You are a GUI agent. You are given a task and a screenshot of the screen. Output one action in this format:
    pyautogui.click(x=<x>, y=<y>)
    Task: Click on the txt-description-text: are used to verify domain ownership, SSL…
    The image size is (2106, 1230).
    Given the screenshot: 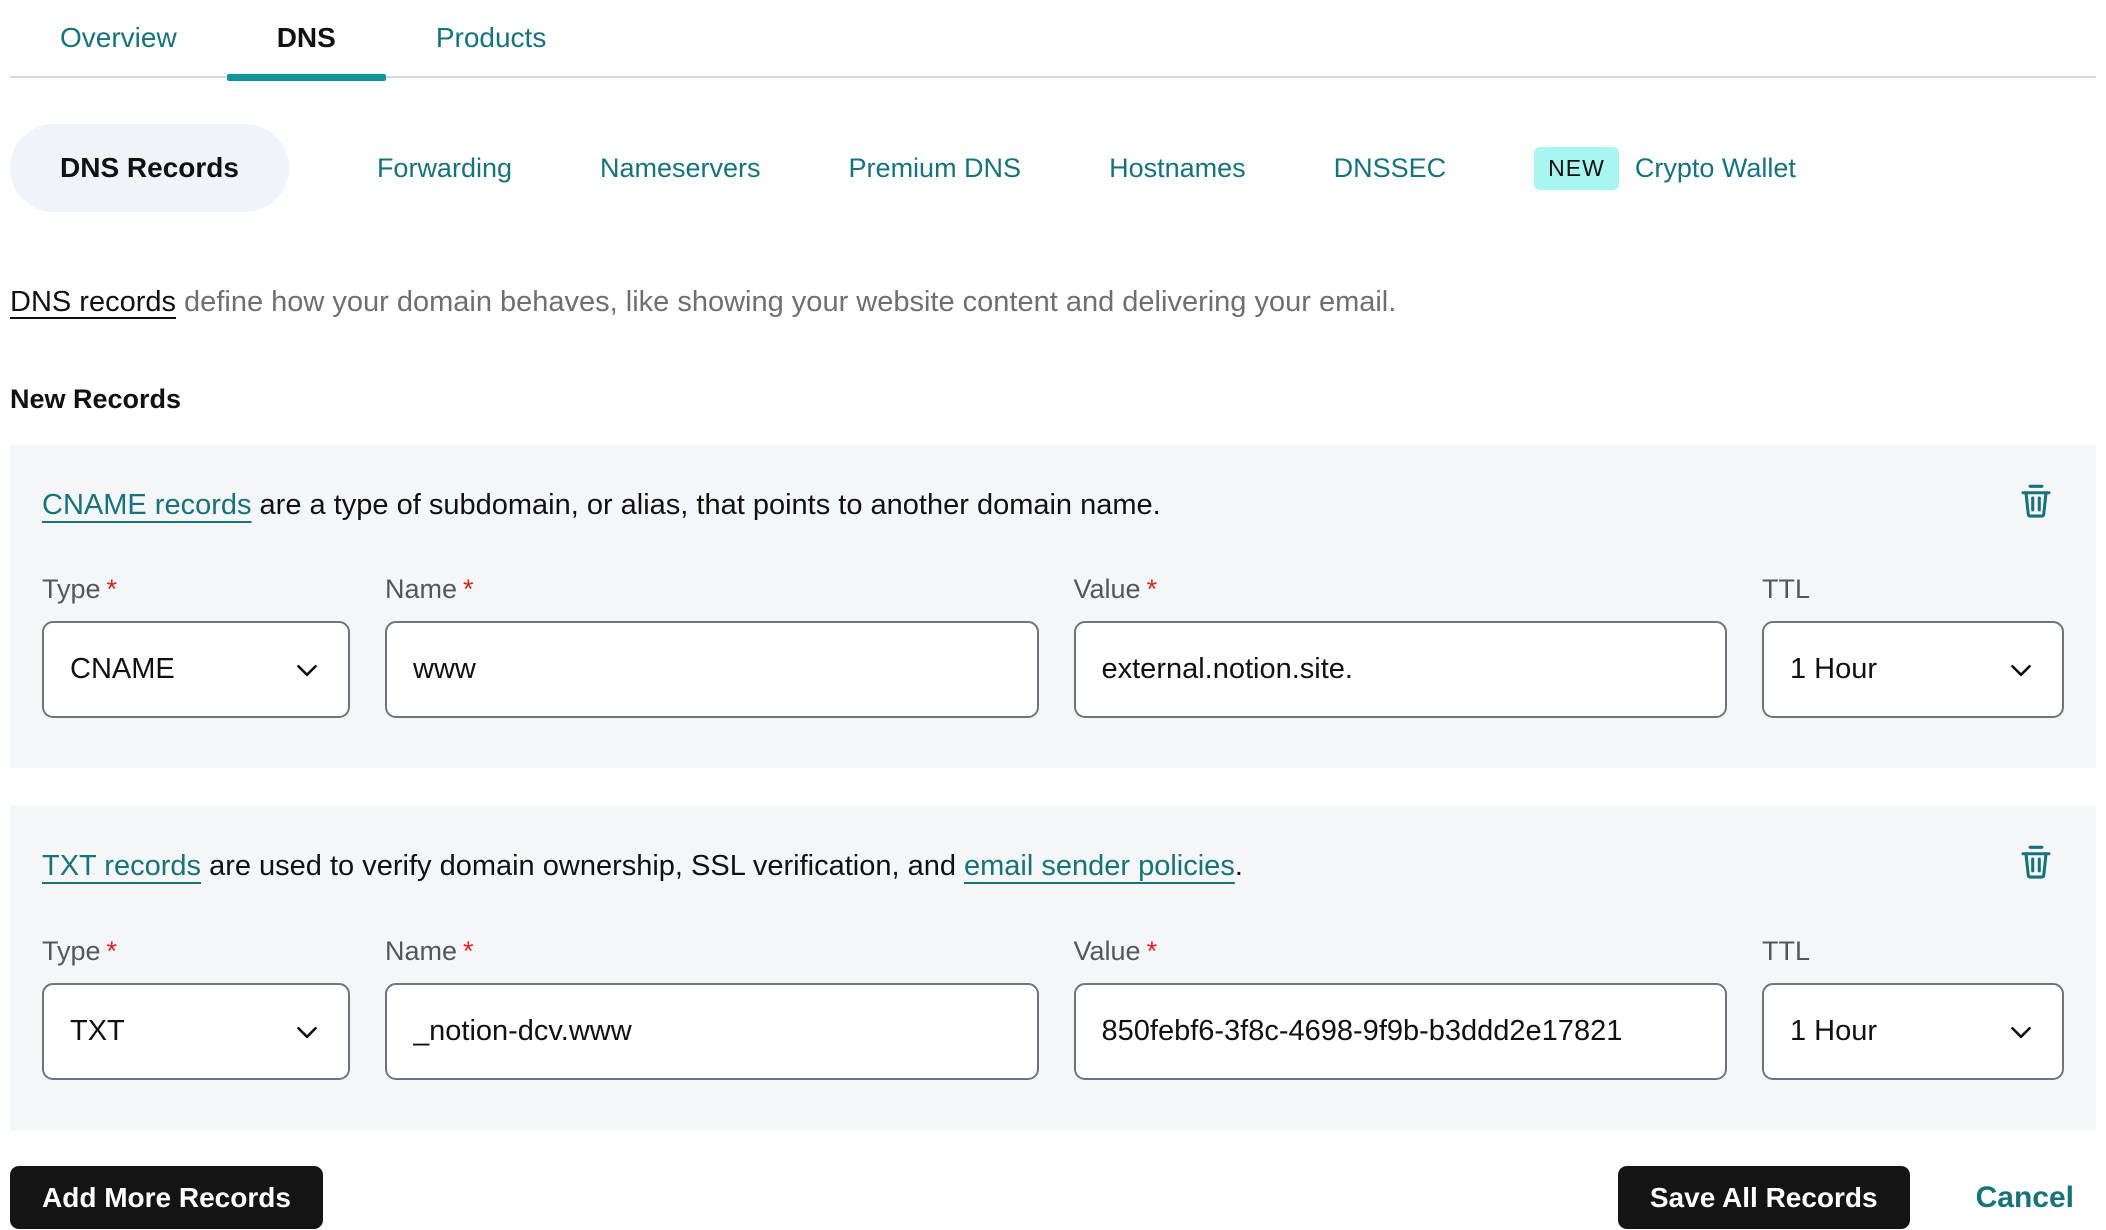 What is the action you would take?
    pyautogui.click(x=583, y=866)
    